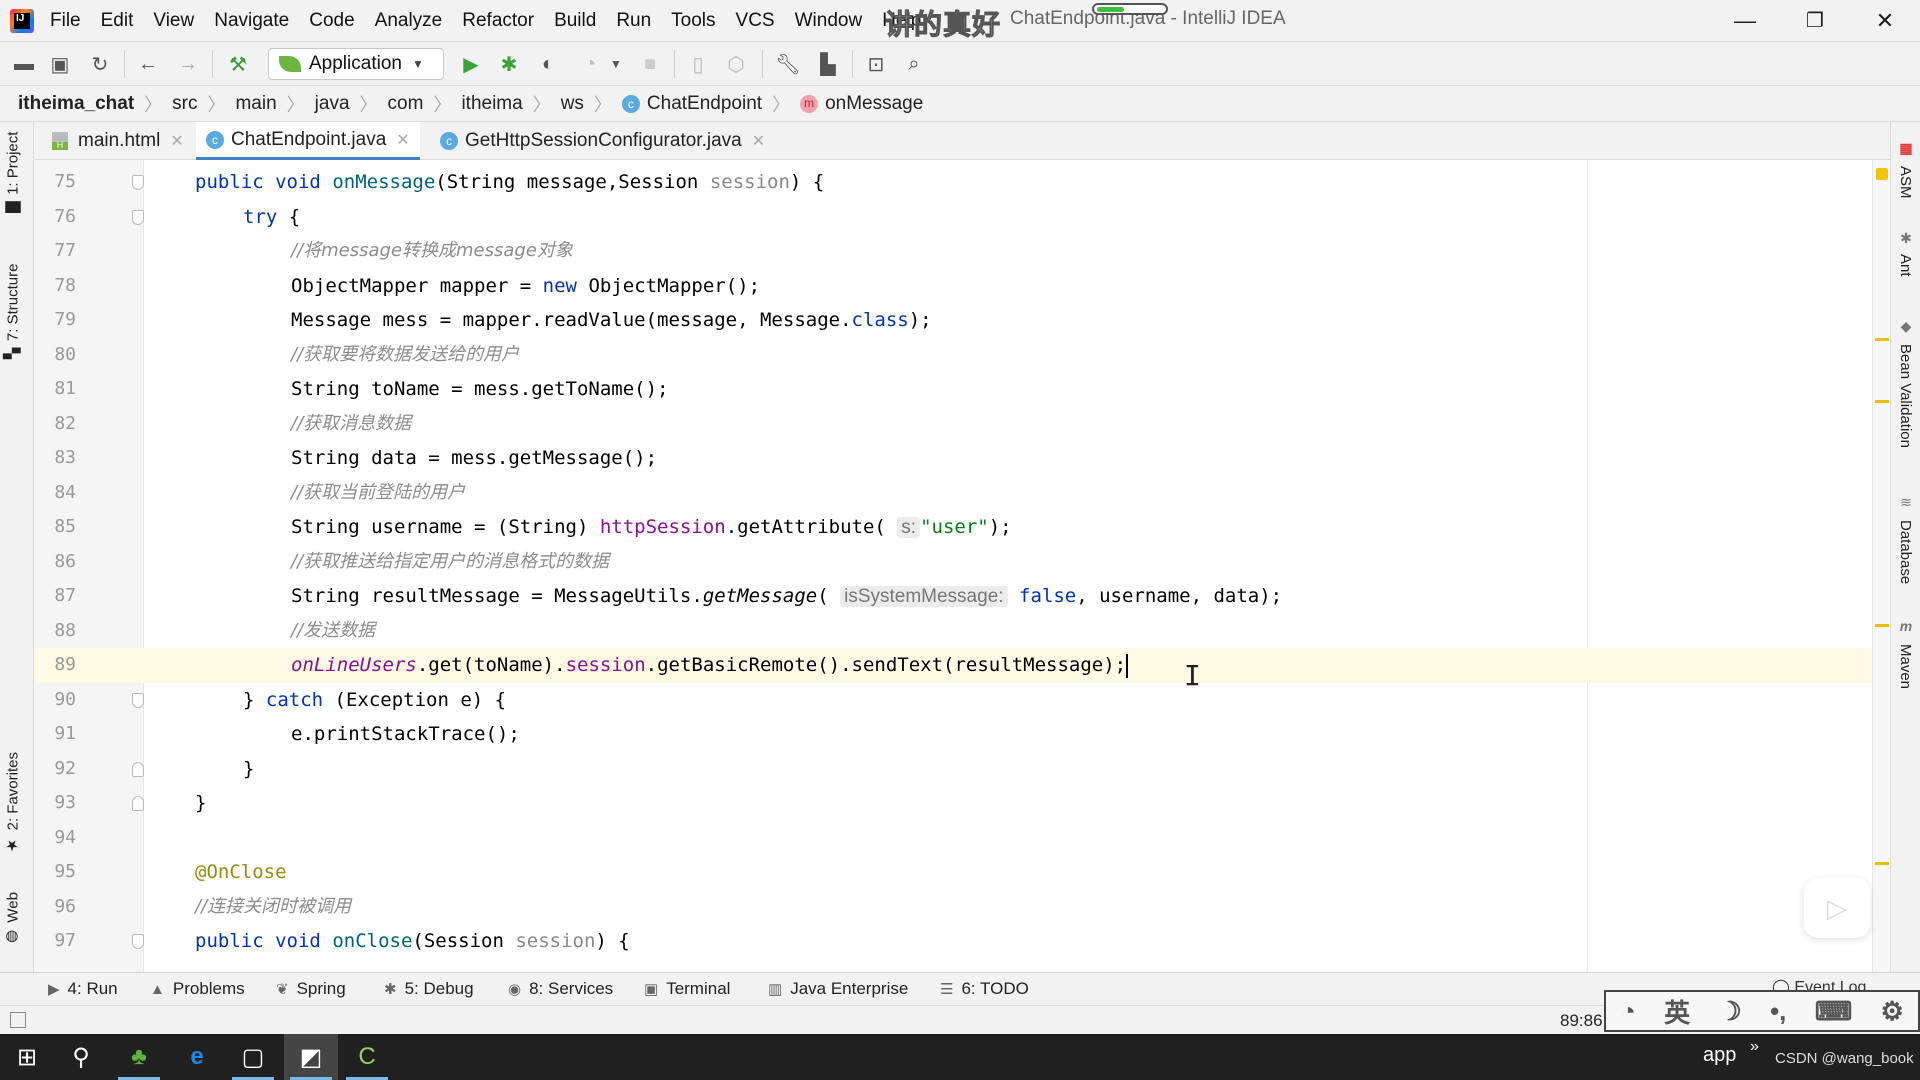  Describe the element at coordinates (83, 989) in the screenshot. I see `tool-window-run: ▶ 4: Run` at that location.